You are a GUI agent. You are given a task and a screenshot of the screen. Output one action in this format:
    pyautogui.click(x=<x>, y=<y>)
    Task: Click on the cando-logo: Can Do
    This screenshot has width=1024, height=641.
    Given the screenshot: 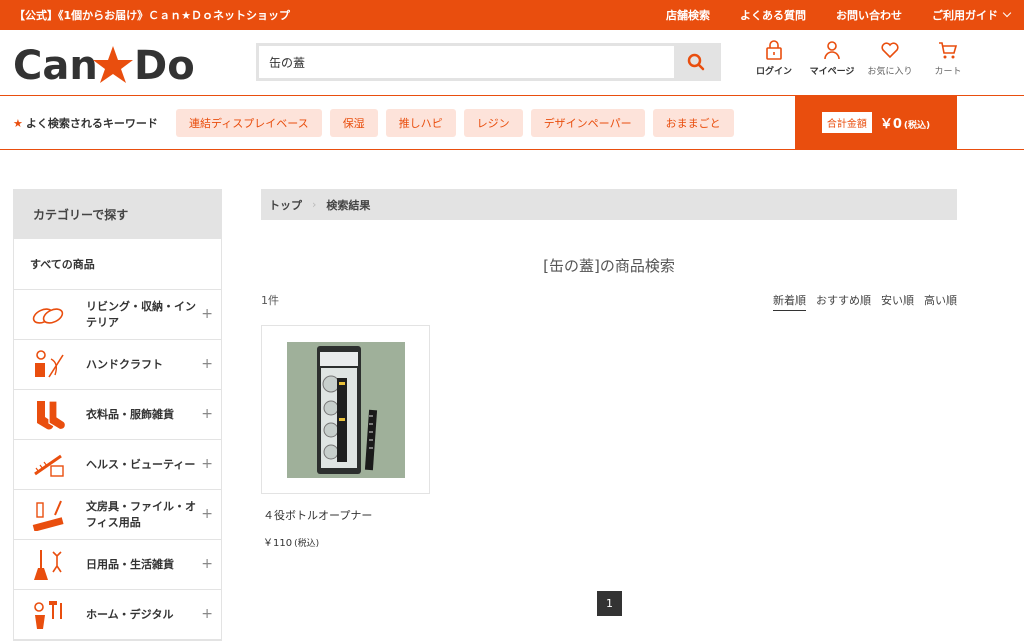 What is the action you would take?
    pyautogui.click(x=106, y=63)
    